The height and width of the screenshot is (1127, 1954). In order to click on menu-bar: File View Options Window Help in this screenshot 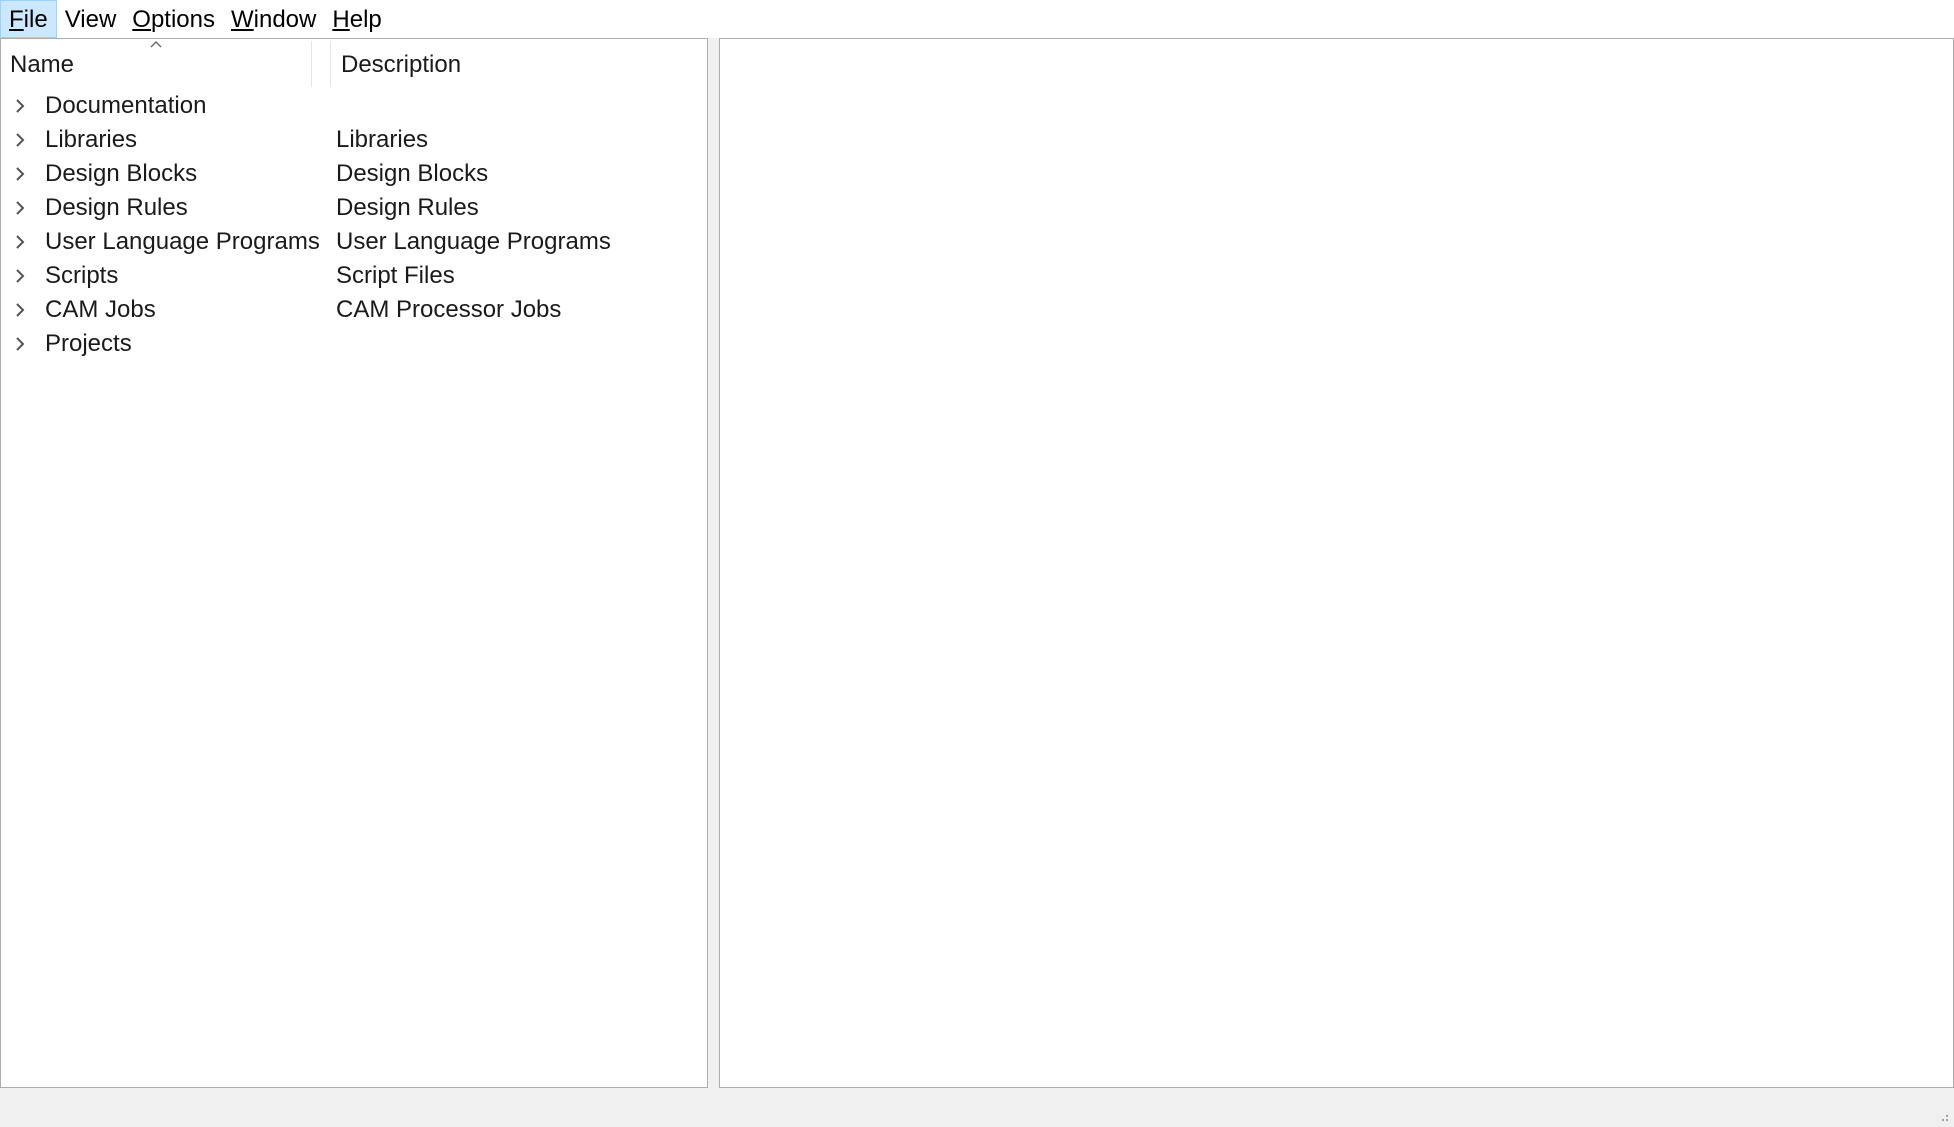, I will do `click(977, 19)`.